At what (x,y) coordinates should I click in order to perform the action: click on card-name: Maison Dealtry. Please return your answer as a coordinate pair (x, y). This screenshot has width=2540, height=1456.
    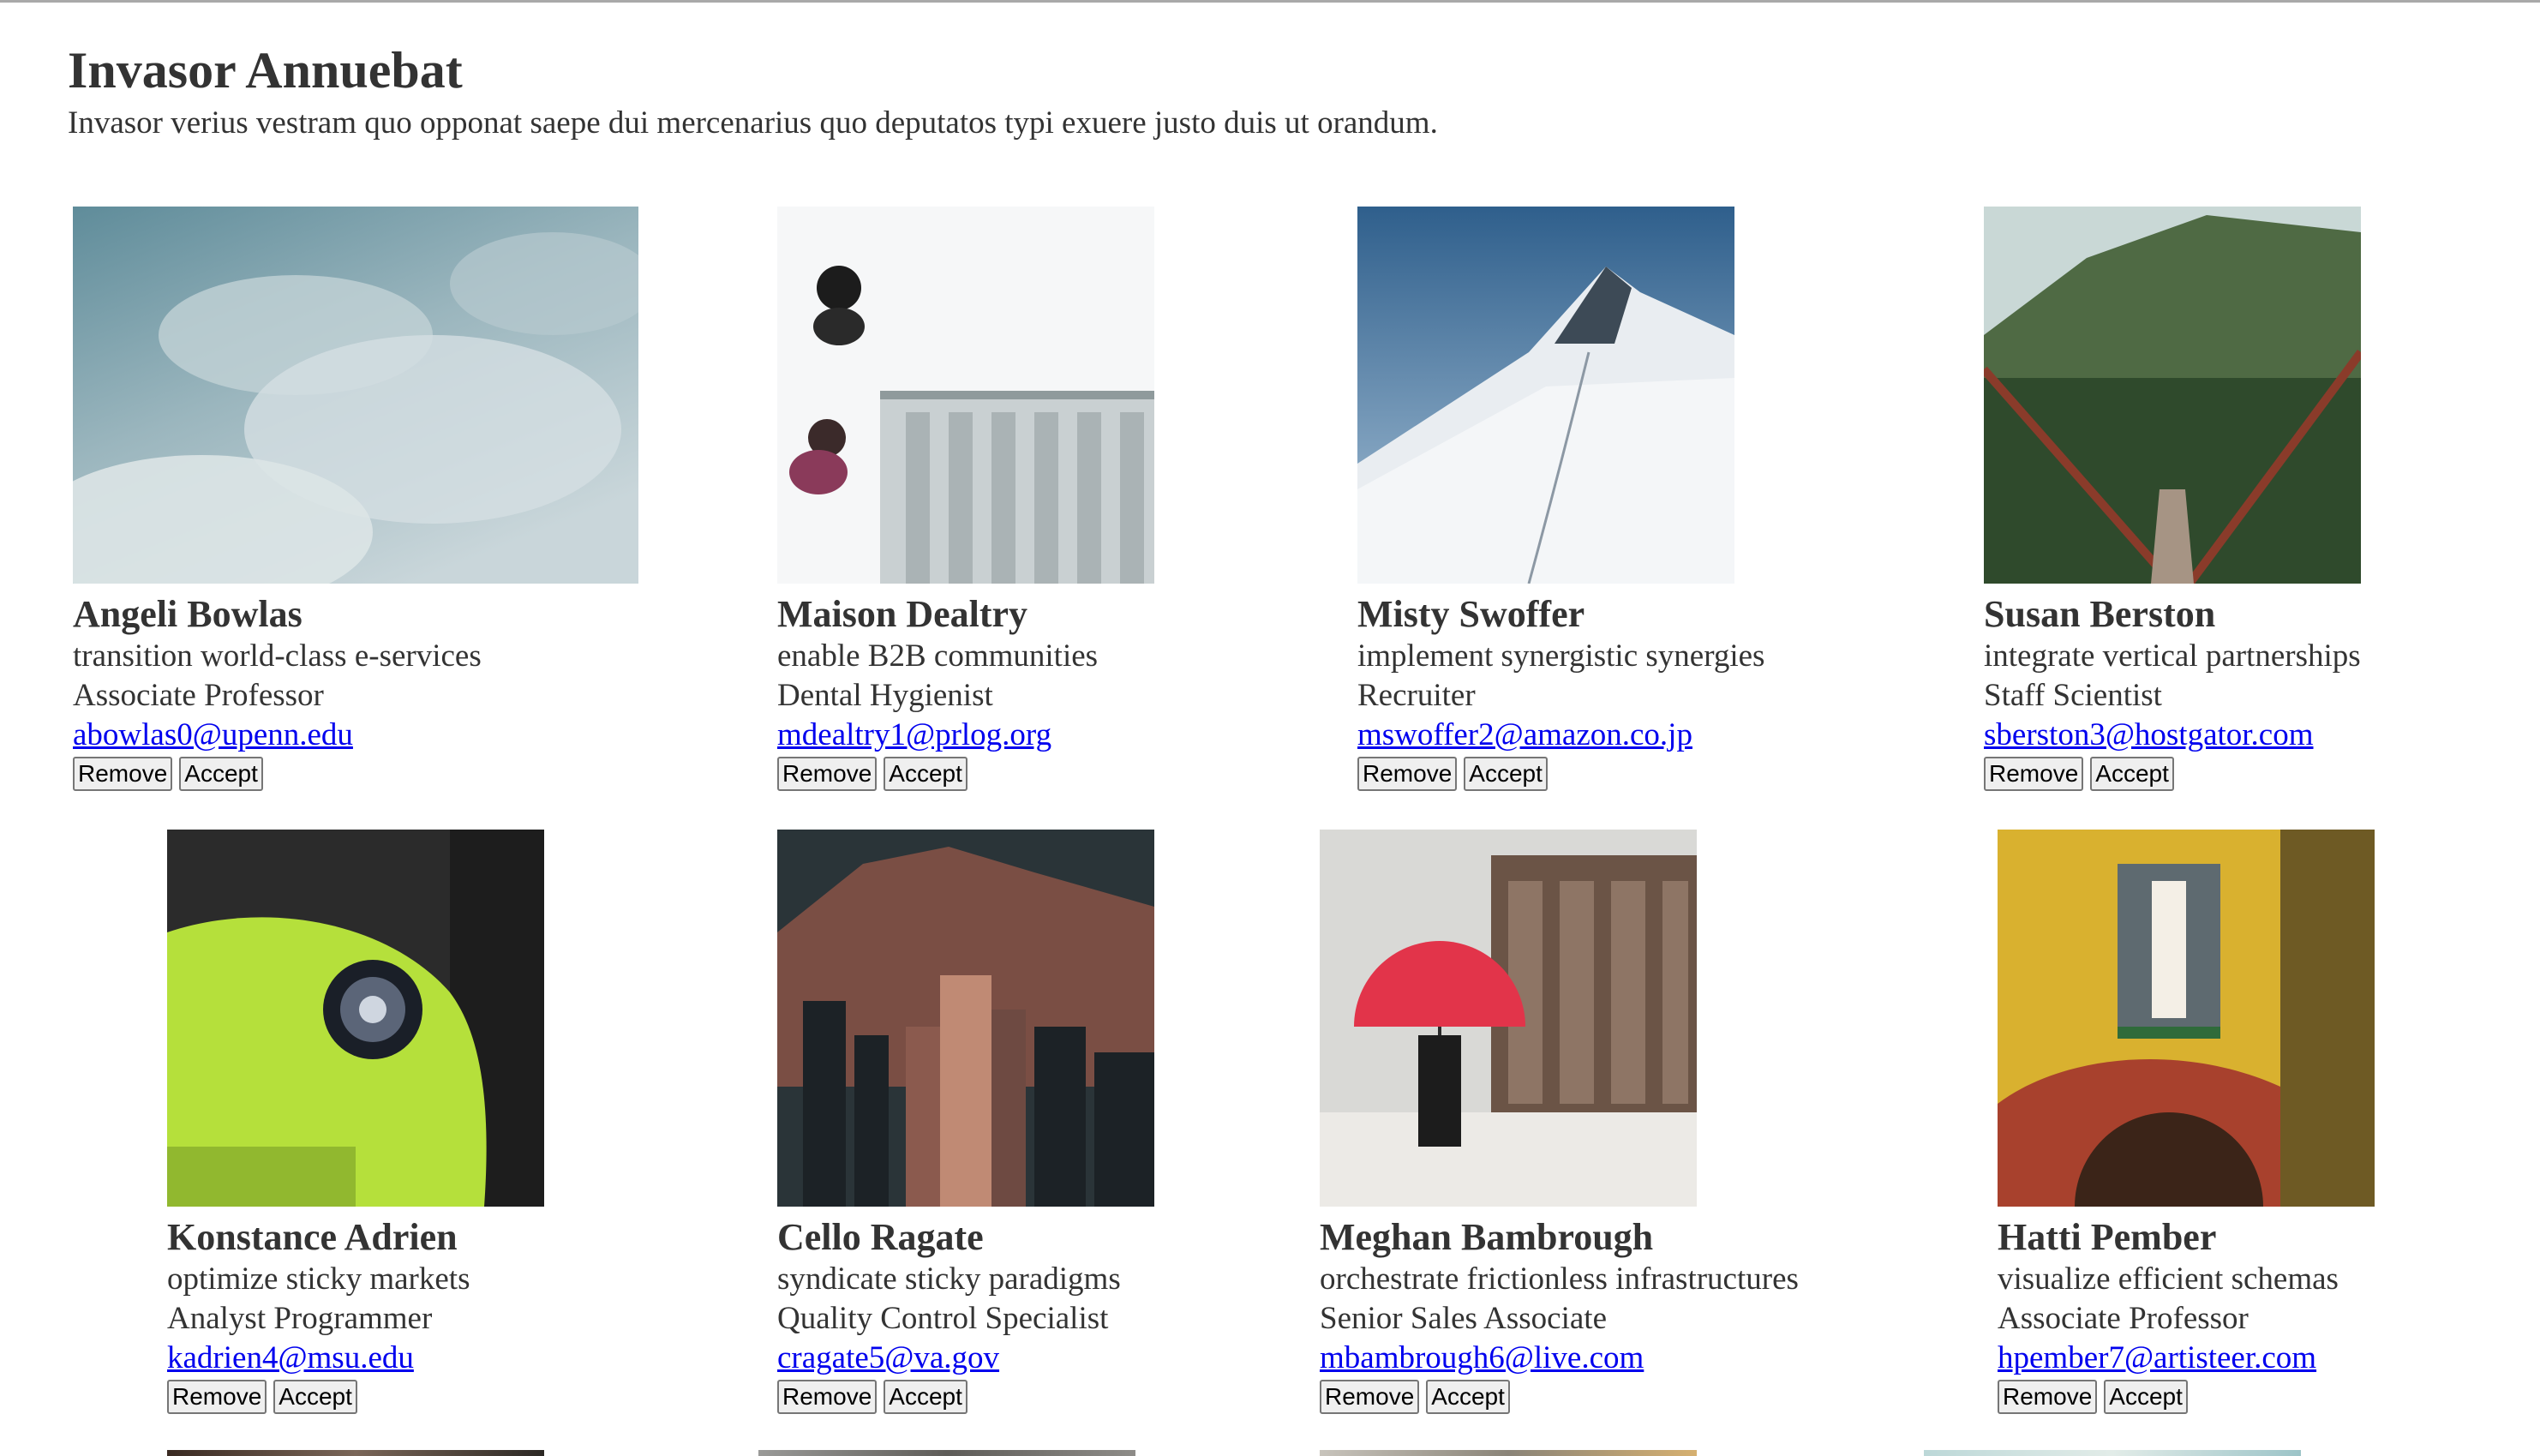
    Looking at the image, I should click on (902, 614).